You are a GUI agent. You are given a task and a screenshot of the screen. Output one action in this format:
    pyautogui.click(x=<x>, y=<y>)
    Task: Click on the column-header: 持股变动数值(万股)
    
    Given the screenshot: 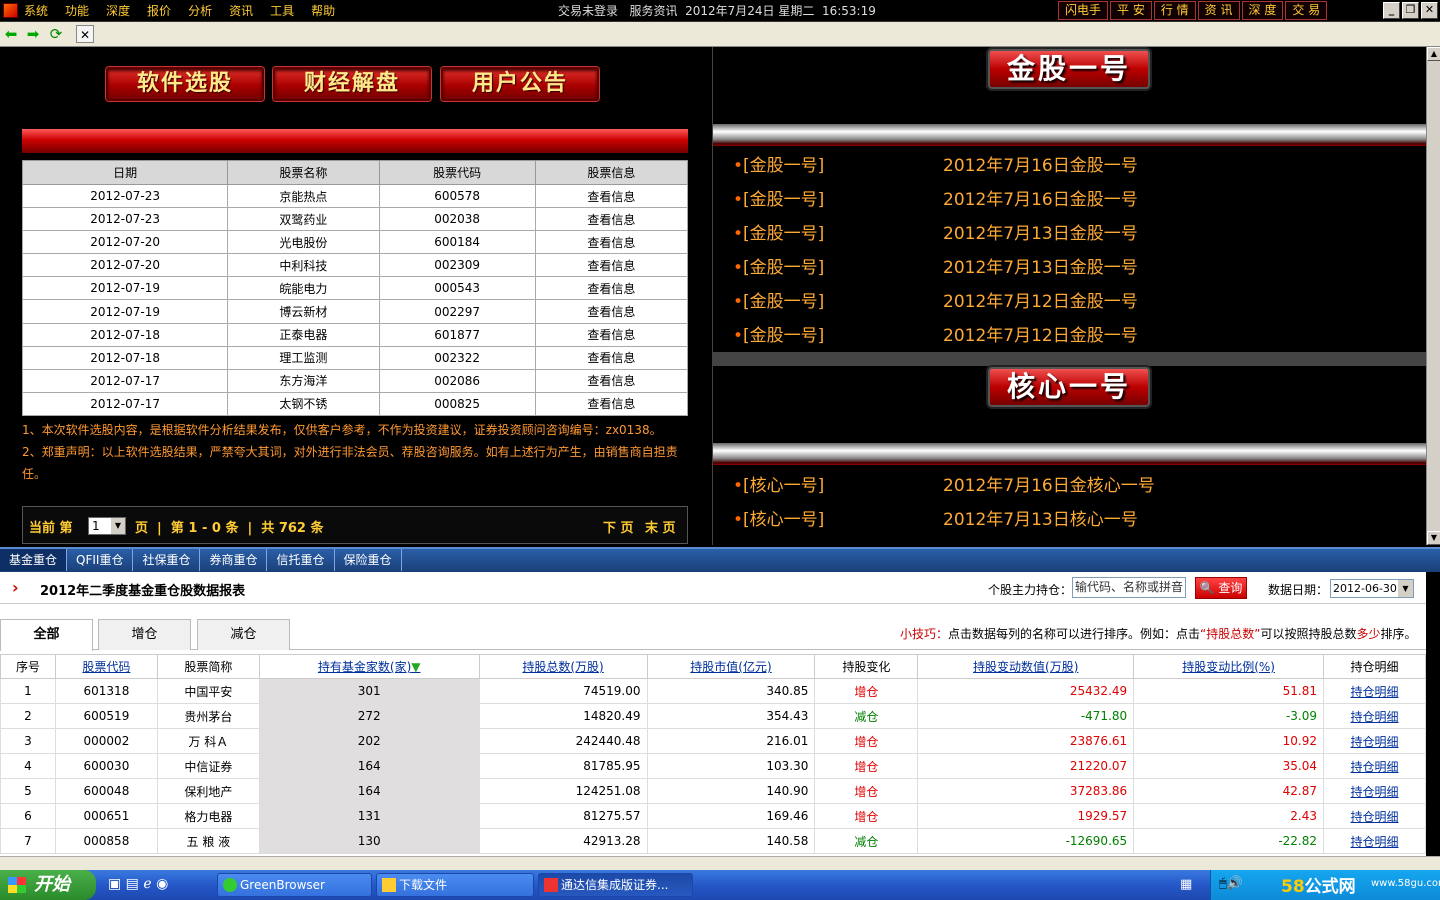 What is the action you would take?
    pyautogui.click(x=1026, y=666)
    